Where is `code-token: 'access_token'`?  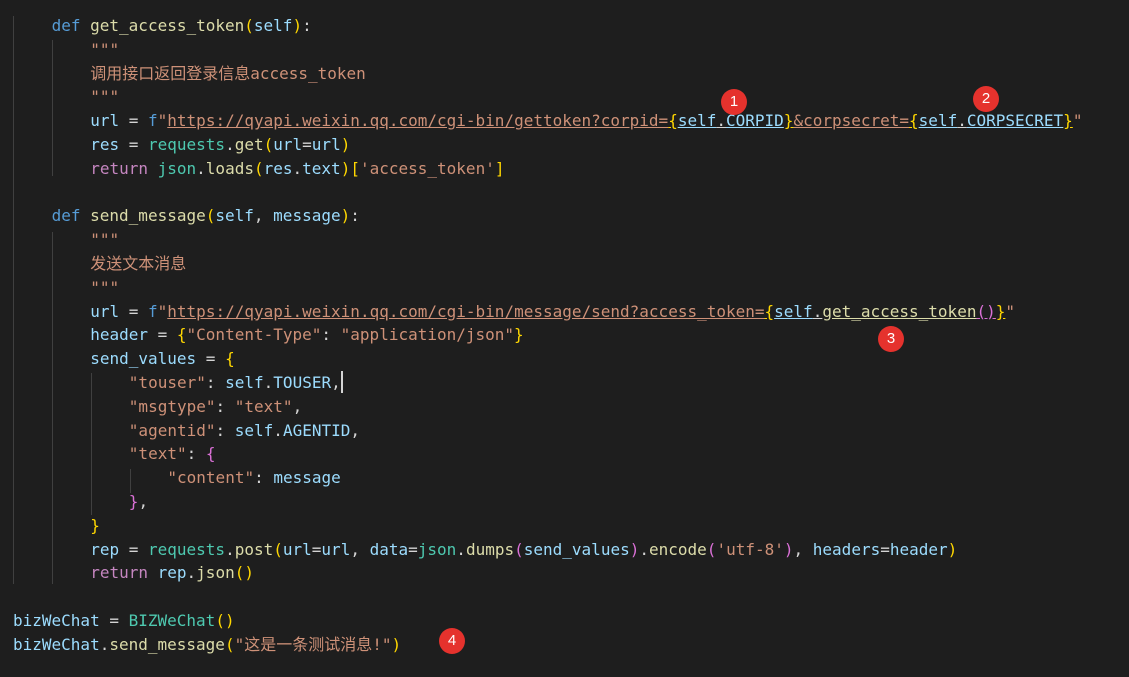
code-token: 'access_token' is located at coordinates (427, 168).